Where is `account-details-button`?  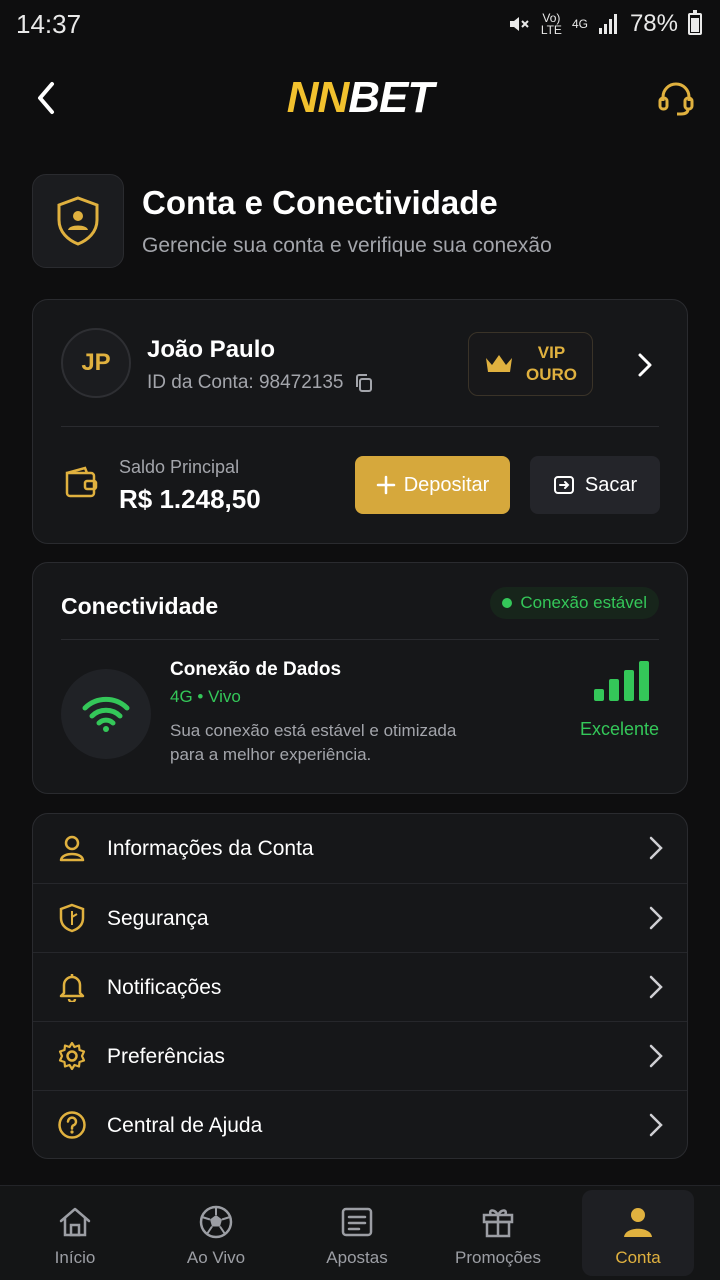 account-details-button is located at coordinates (645, 367).